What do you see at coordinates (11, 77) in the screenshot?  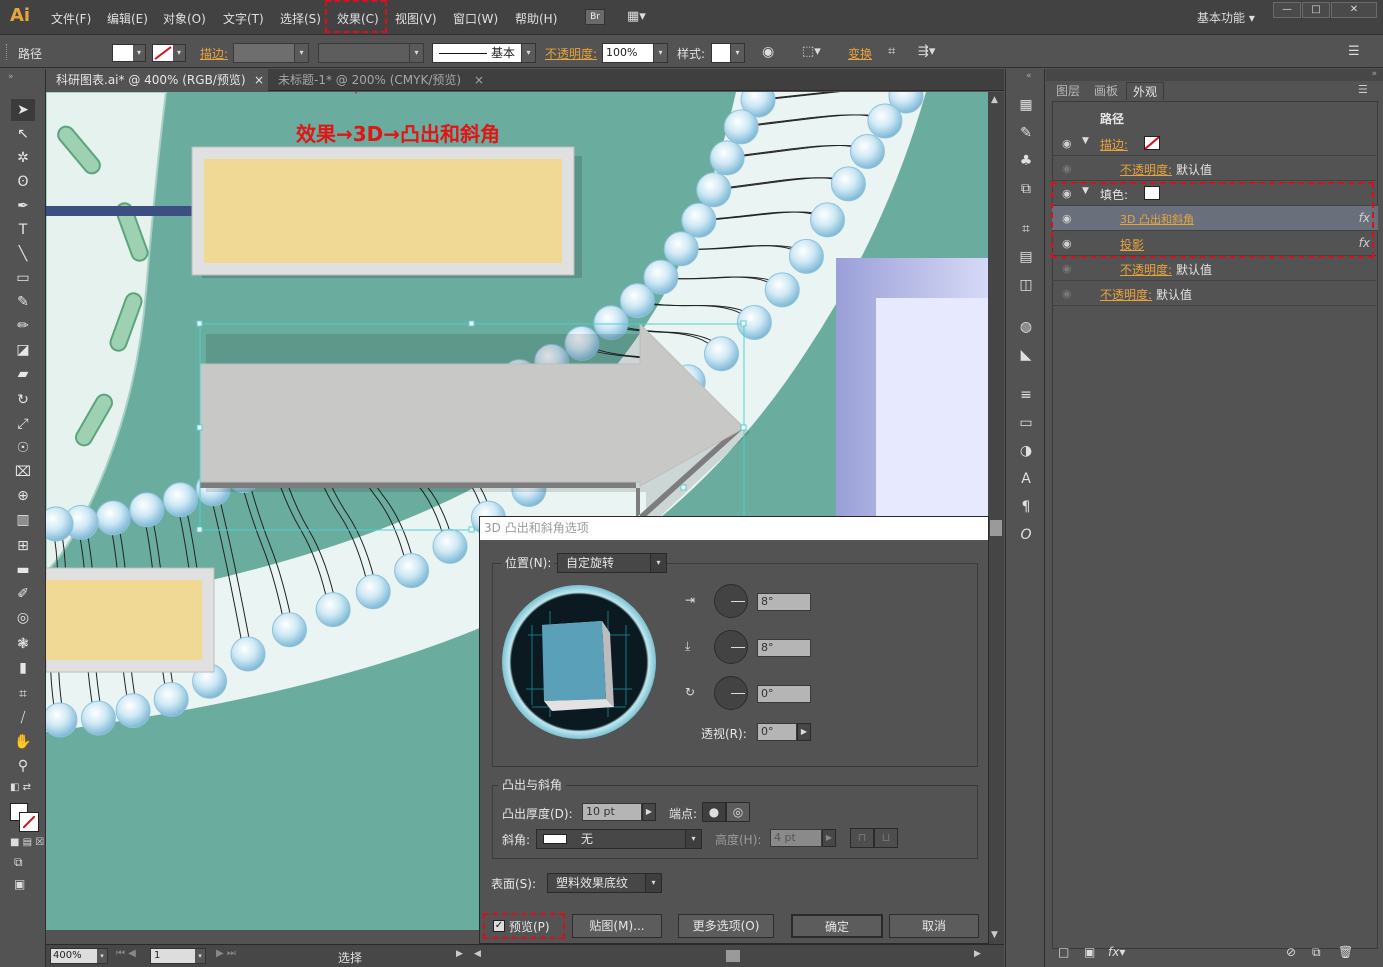 I see `collapse-arrows-icon: »` at bounding box center [11, 77].